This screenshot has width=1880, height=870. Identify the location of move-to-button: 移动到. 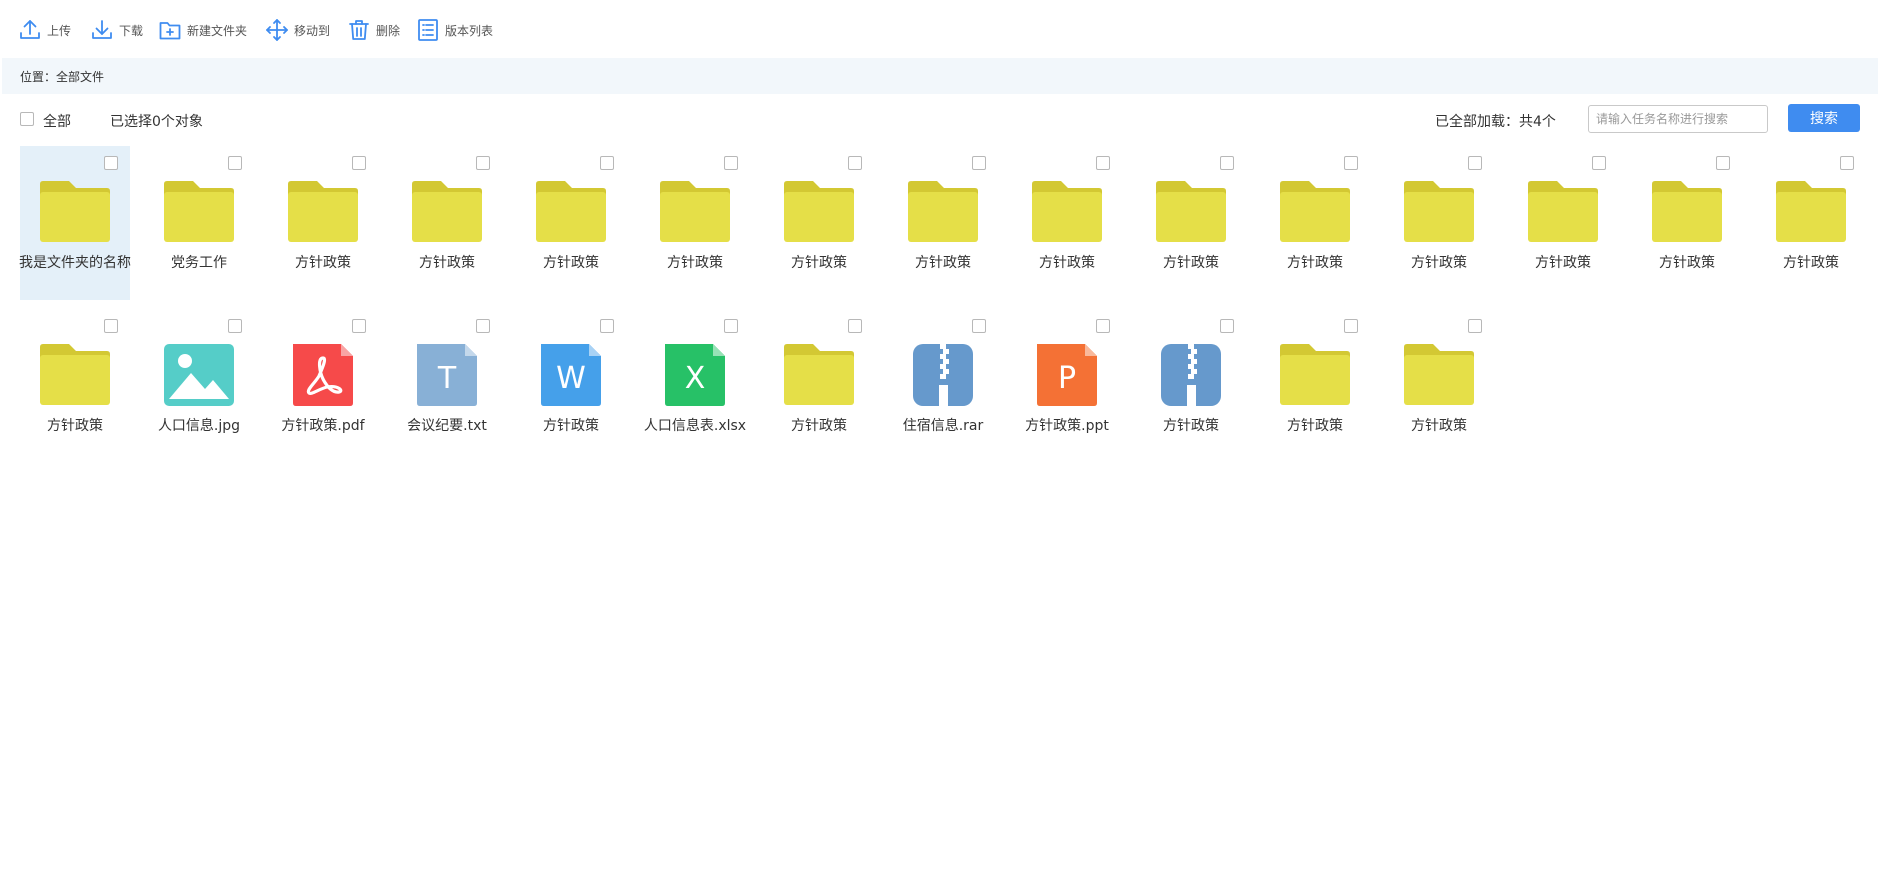
(297, 30).